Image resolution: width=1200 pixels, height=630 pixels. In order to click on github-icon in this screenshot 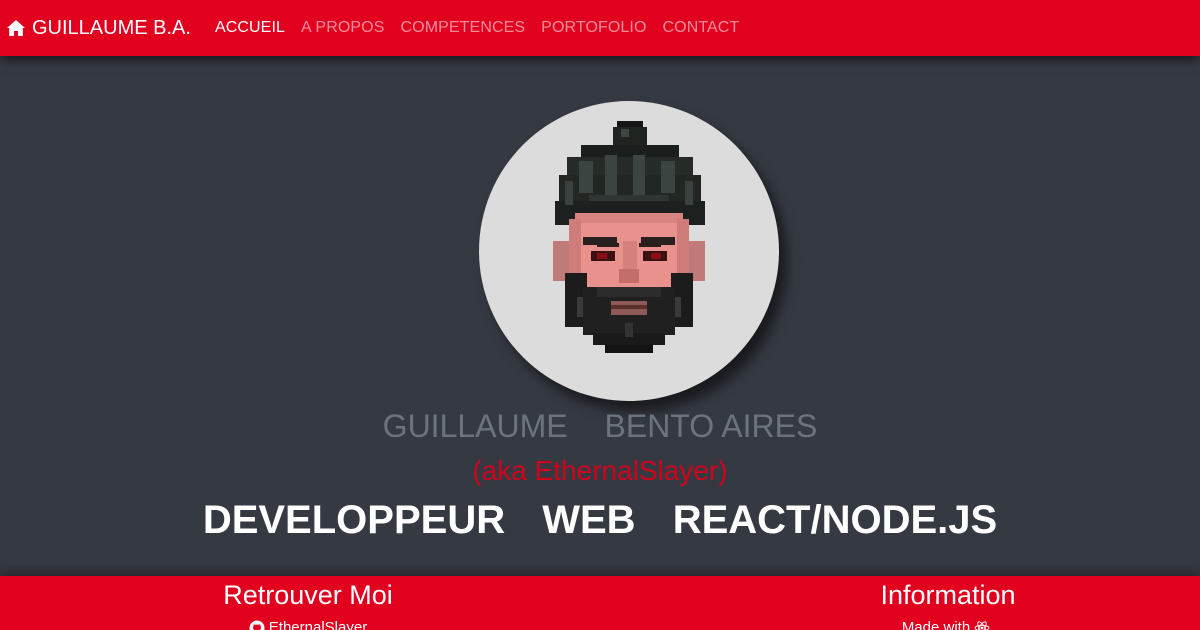, I will do `click(257, 625)`.